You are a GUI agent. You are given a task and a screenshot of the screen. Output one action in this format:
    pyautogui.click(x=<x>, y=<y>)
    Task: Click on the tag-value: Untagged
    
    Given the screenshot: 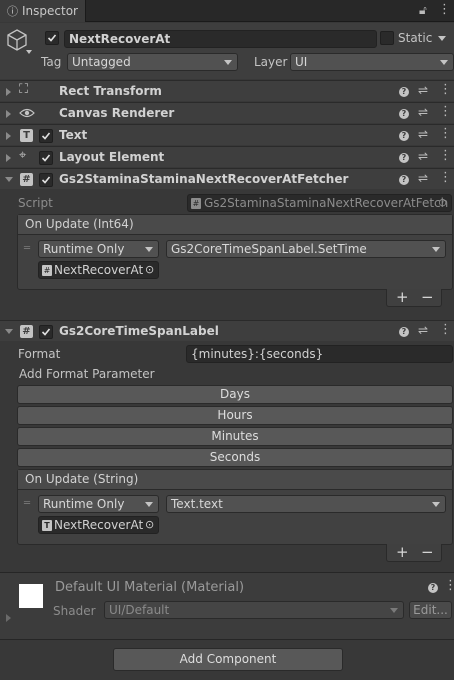 What is the action you would take?
    pyautogui.click(x=101, y=62)
    